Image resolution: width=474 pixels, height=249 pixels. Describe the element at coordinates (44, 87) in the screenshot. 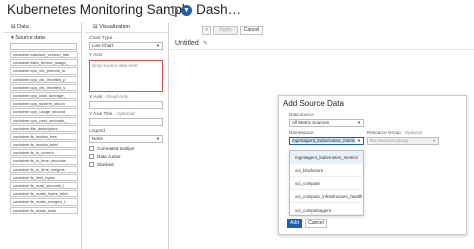

I see `source-item: container:cpu_cfs_throttled_s` at that location.